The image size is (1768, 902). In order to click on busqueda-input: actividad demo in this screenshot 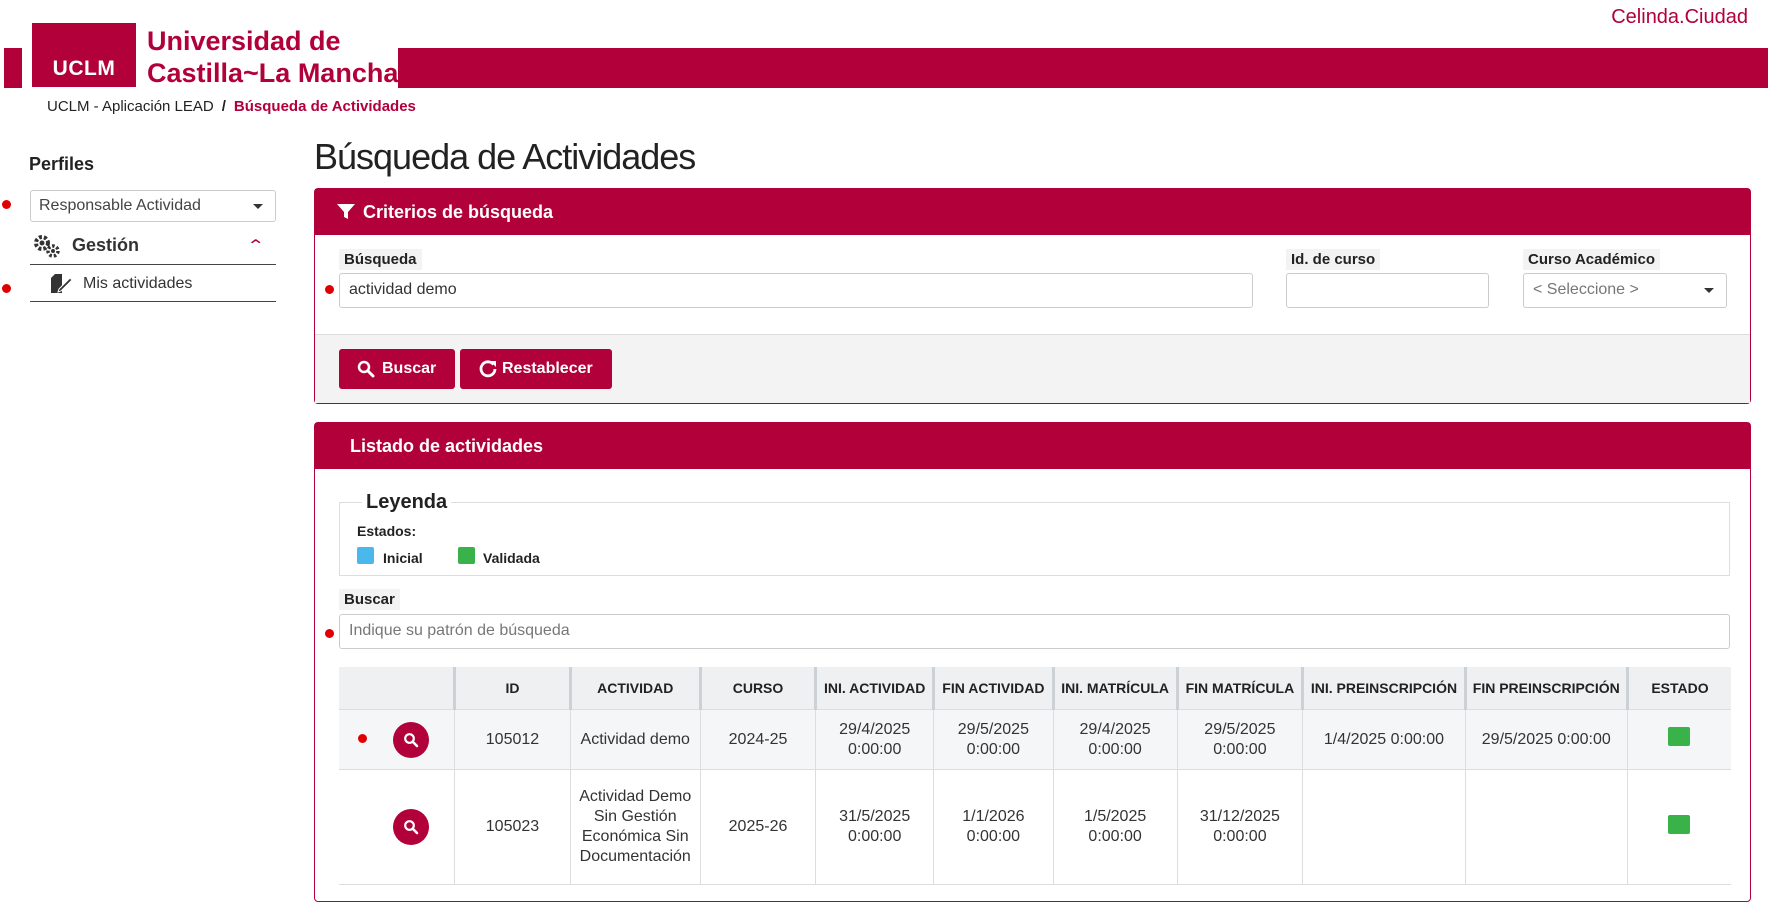, I will do `click(796, 290)`.